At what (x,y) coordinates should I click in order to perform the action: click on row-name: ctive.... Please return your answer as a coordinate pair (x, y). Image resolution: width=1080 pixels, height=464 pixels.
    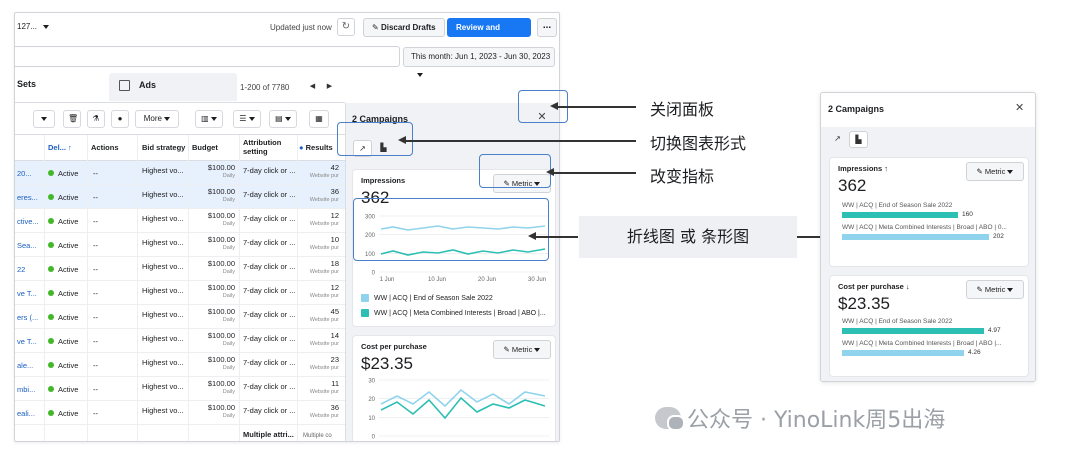
    Looking at the image, I should click on (28, 221).